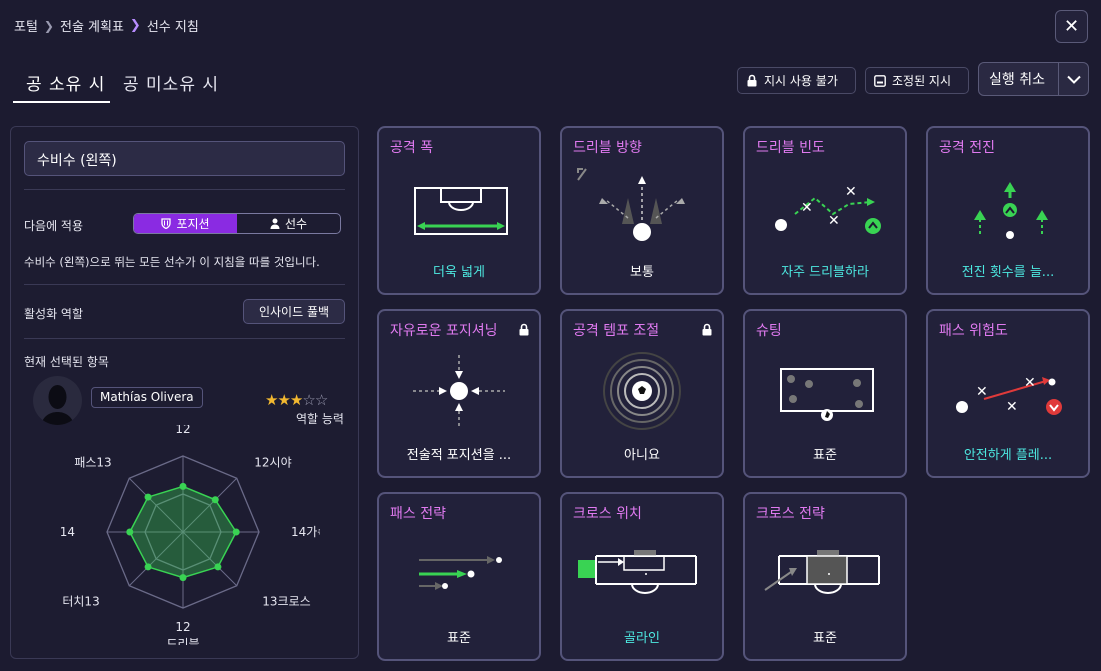 The height and width of the screenshot is (671, 1101). Describe the element at coordinates (801, 81) in the screenshot. I see `locked-instructions-label: 지시 사용 불가` at that location.